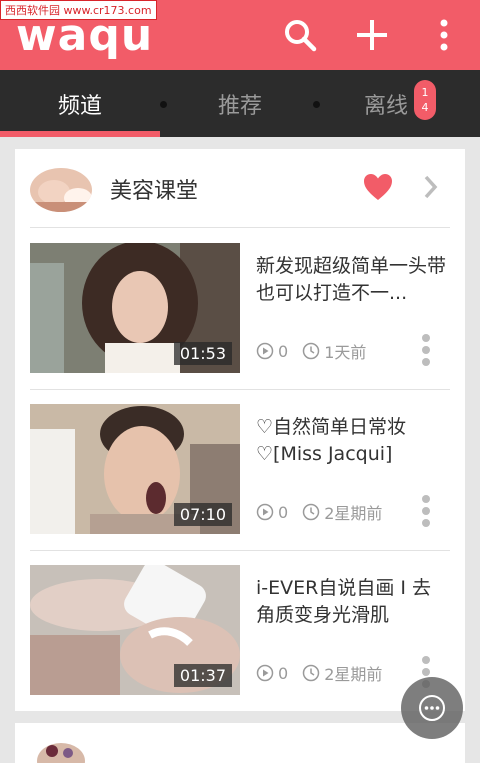  I want to click on video-duration: 01:53, so click(202, 353).